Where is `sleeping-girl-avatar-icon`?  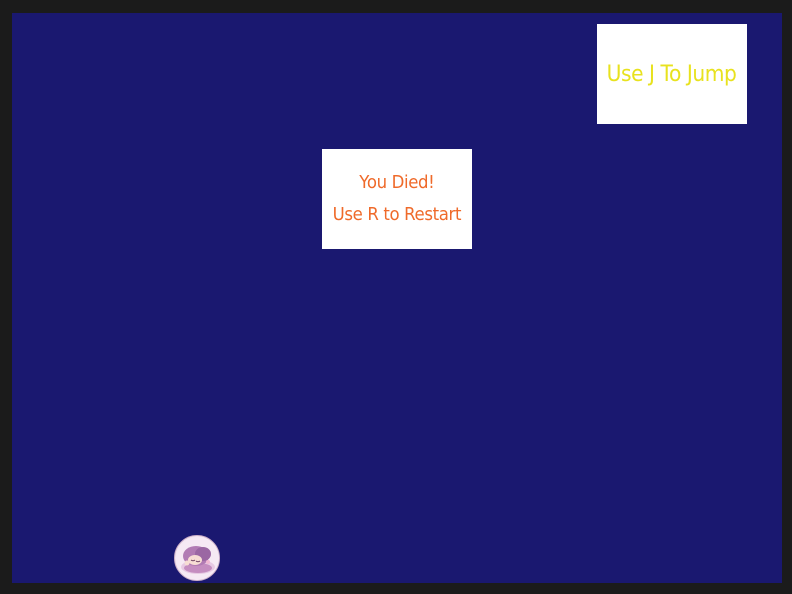
sleeping-girl-avatar-icon is located at coordinates (197, 558).